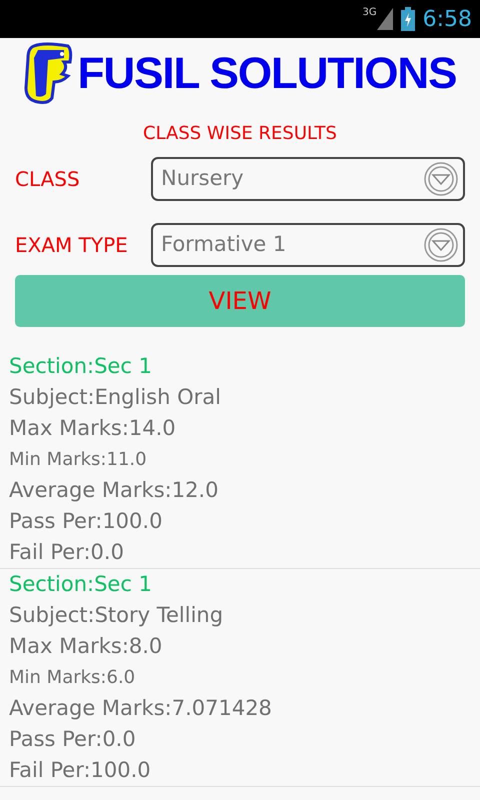 Image resolution: width=480 pixels, height=800 pixels. Describe the element at coordinates (116, 615) in the screenshot. I see `subject-text: Subject:Story Telling` at that location.